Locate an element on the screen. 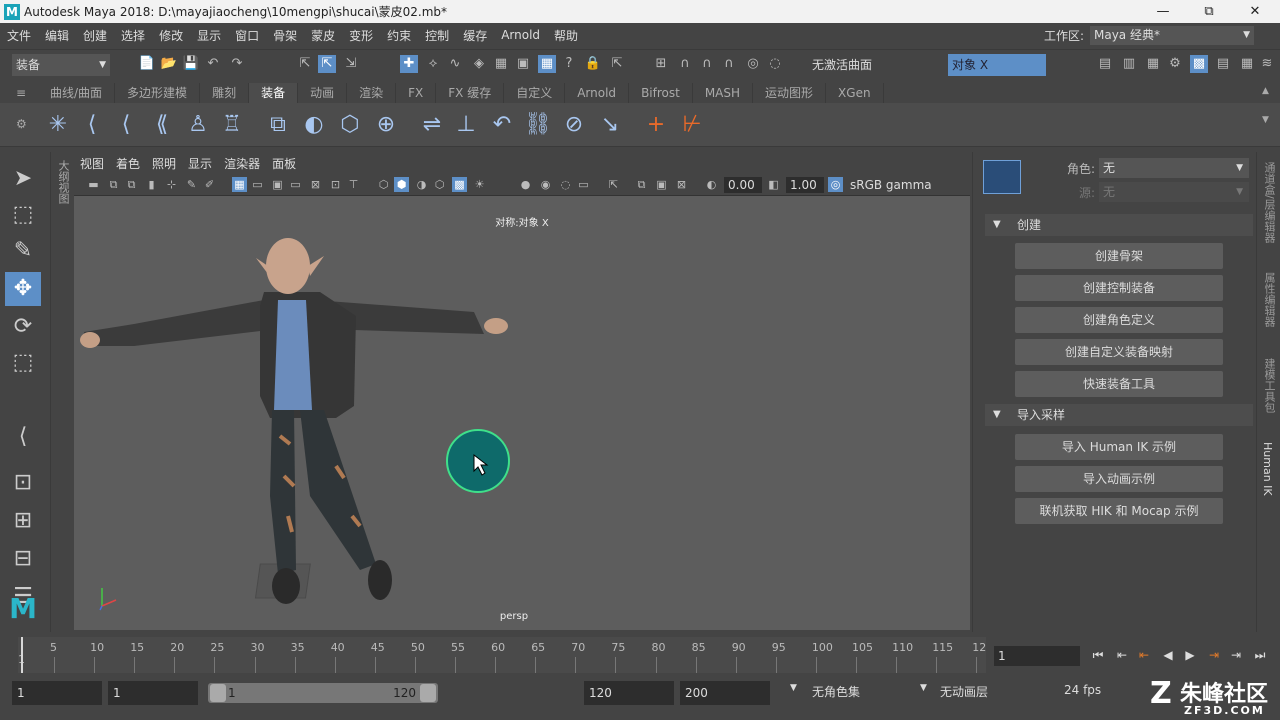 The width and height of the screenshot is (1280, 720). select-deform-icon: ▦ is located at coordinates (501, 64).